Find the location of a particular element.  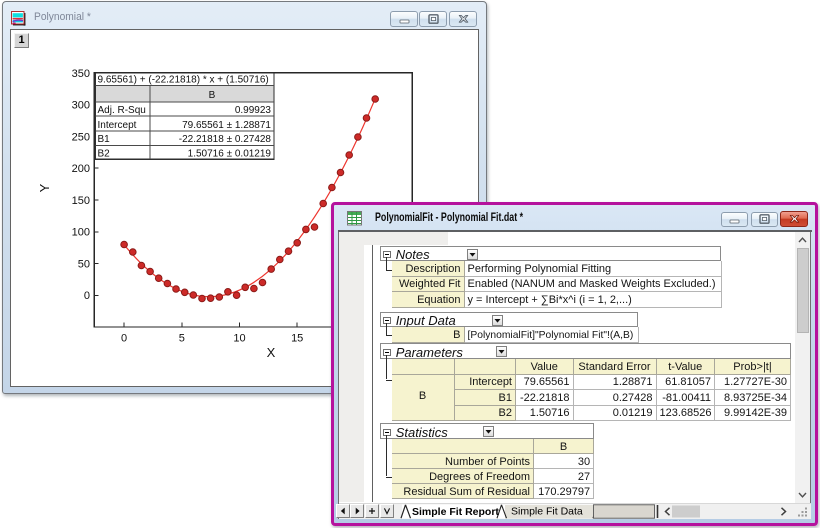

svg-text: 200 is located at coordinates (81, 169).